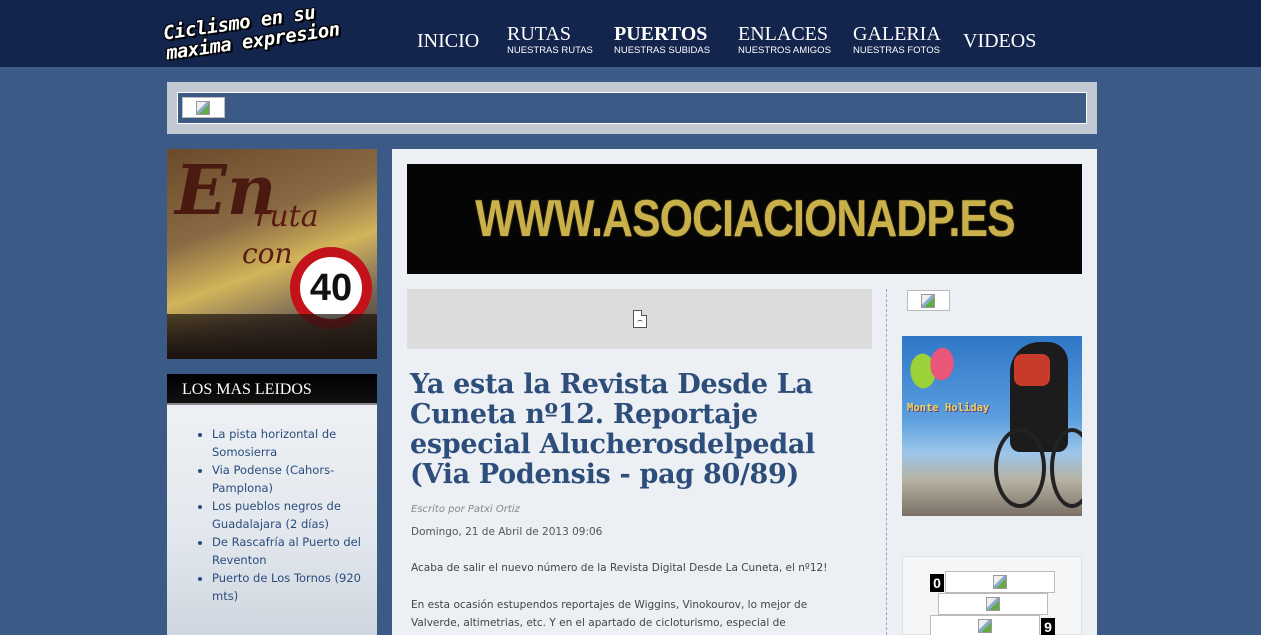 This screenshot has height=635, width=1261. I want to click on asociacionadp-banner: WWW.ASOCIACIONADP.ES, so click(744, 219).